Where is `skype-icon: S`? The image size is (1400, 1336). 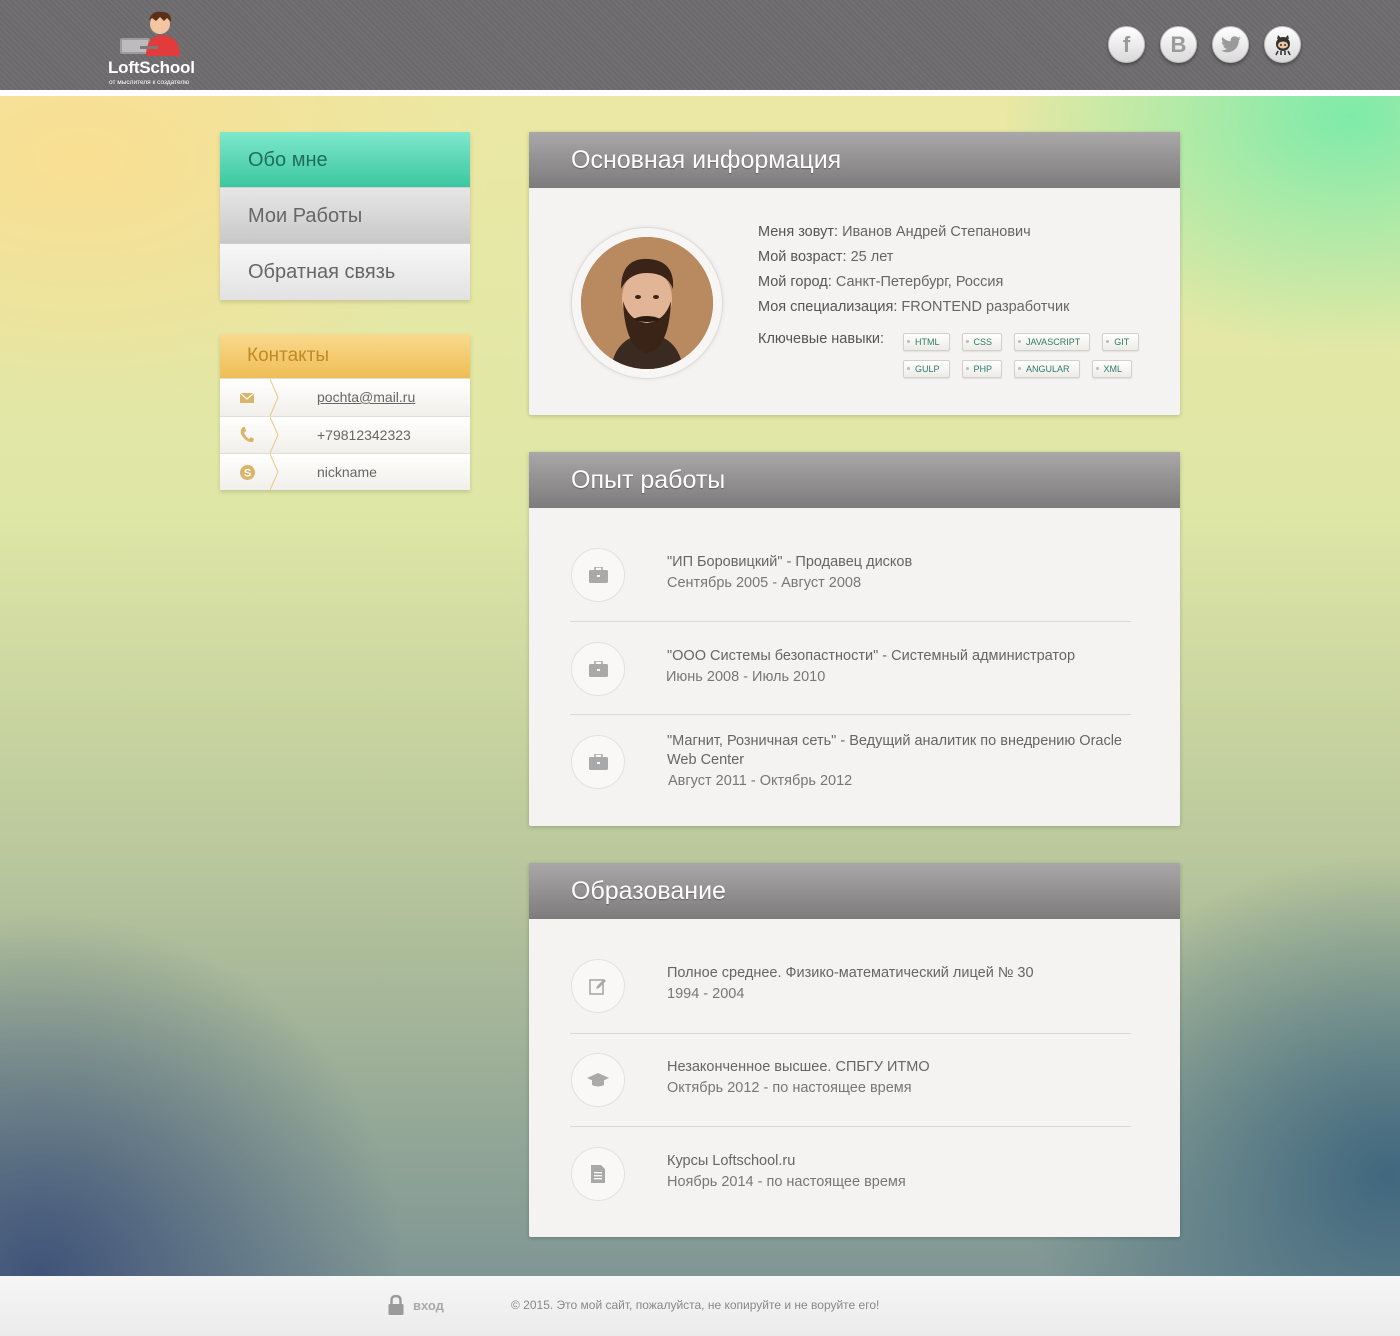
skype-icon: S is located at coordinates (247, 472).